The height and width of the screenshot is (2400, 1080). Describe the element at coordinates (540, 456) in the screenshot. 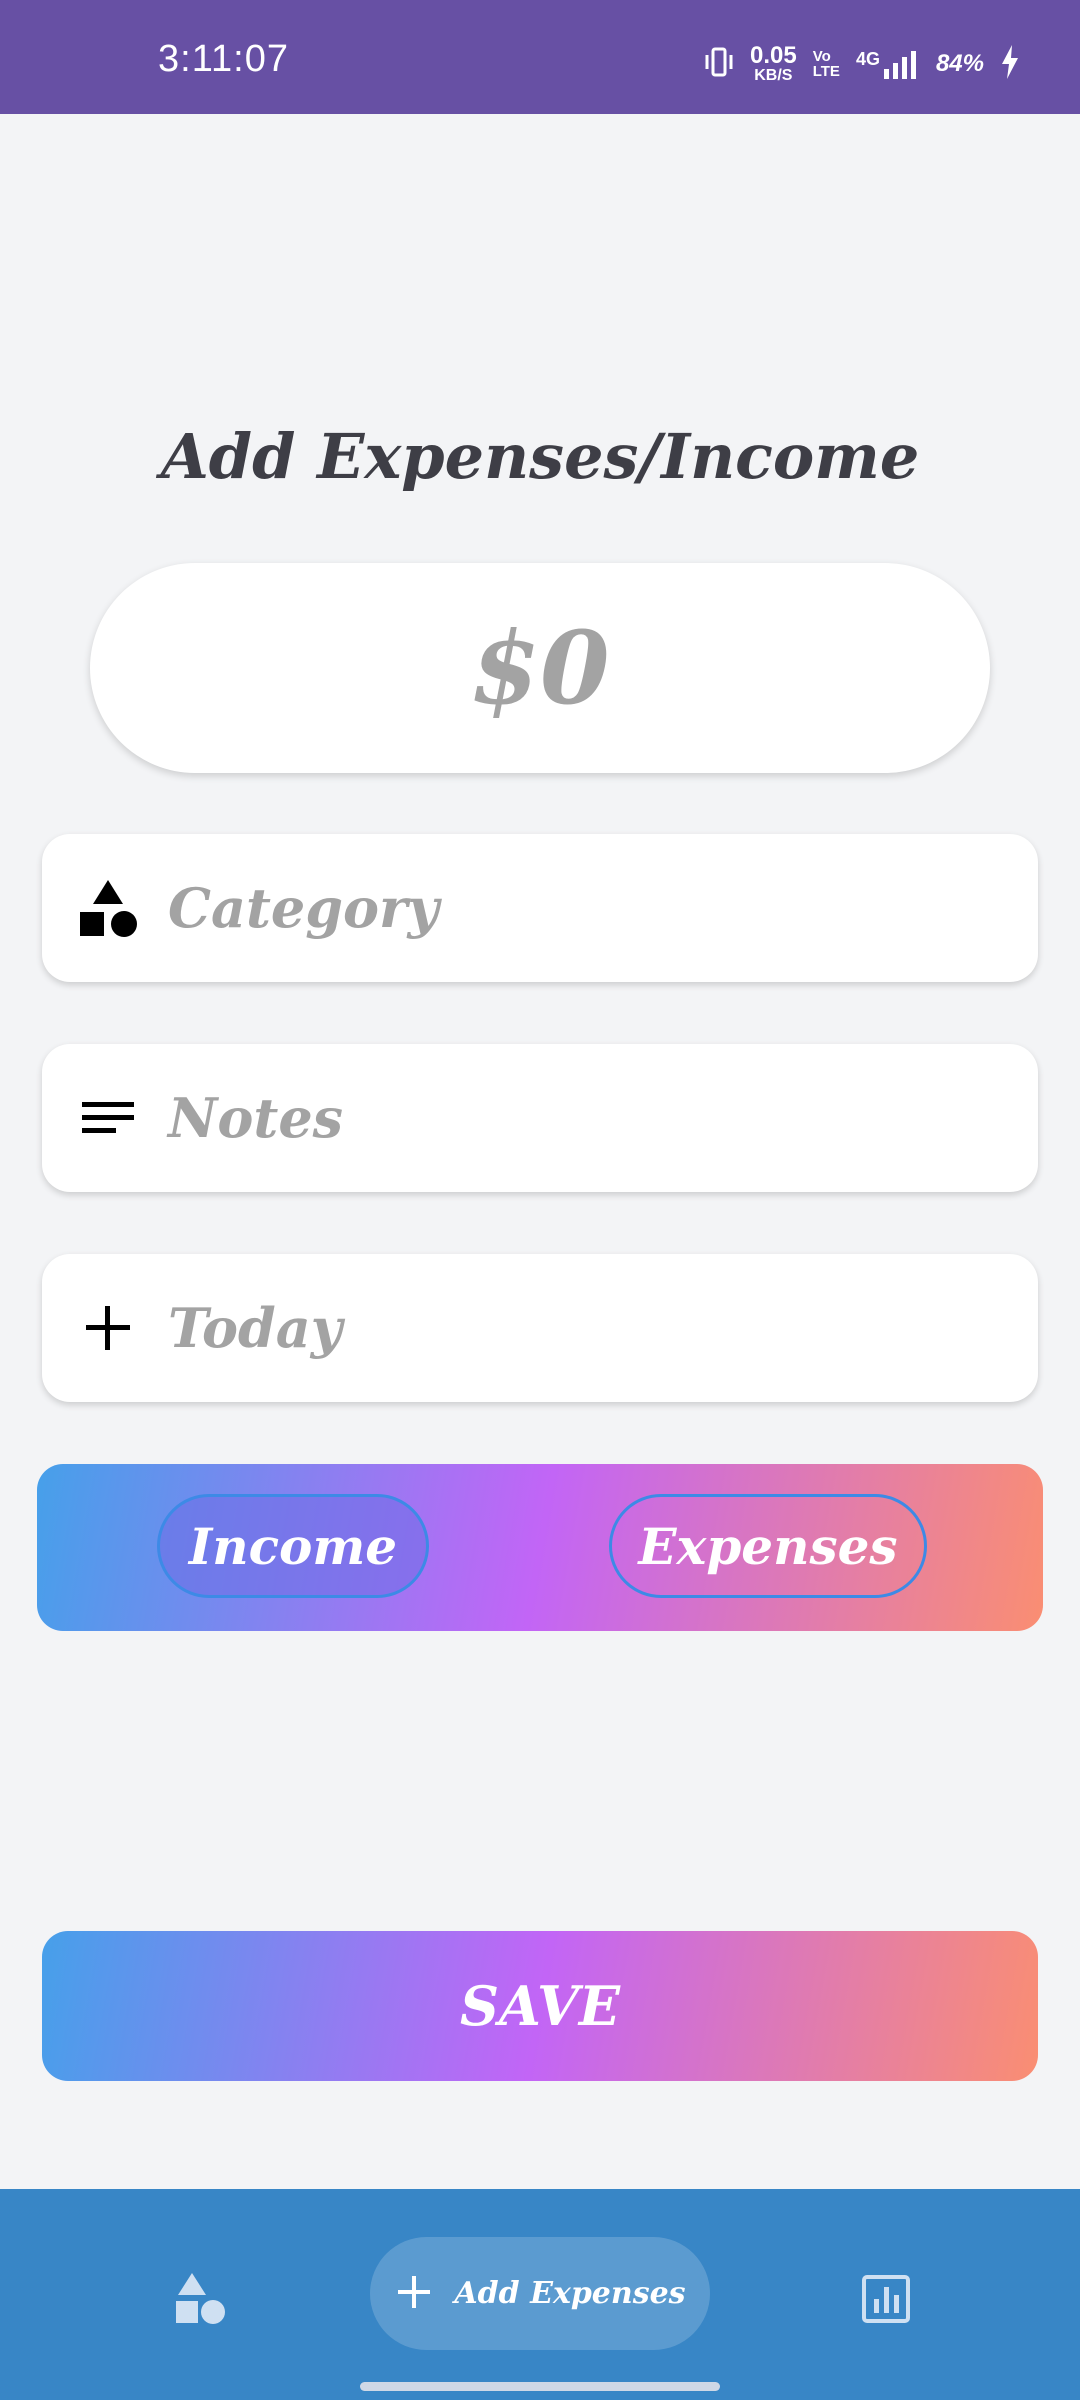

I see `page-title: Add Expenses/Income` at that location.